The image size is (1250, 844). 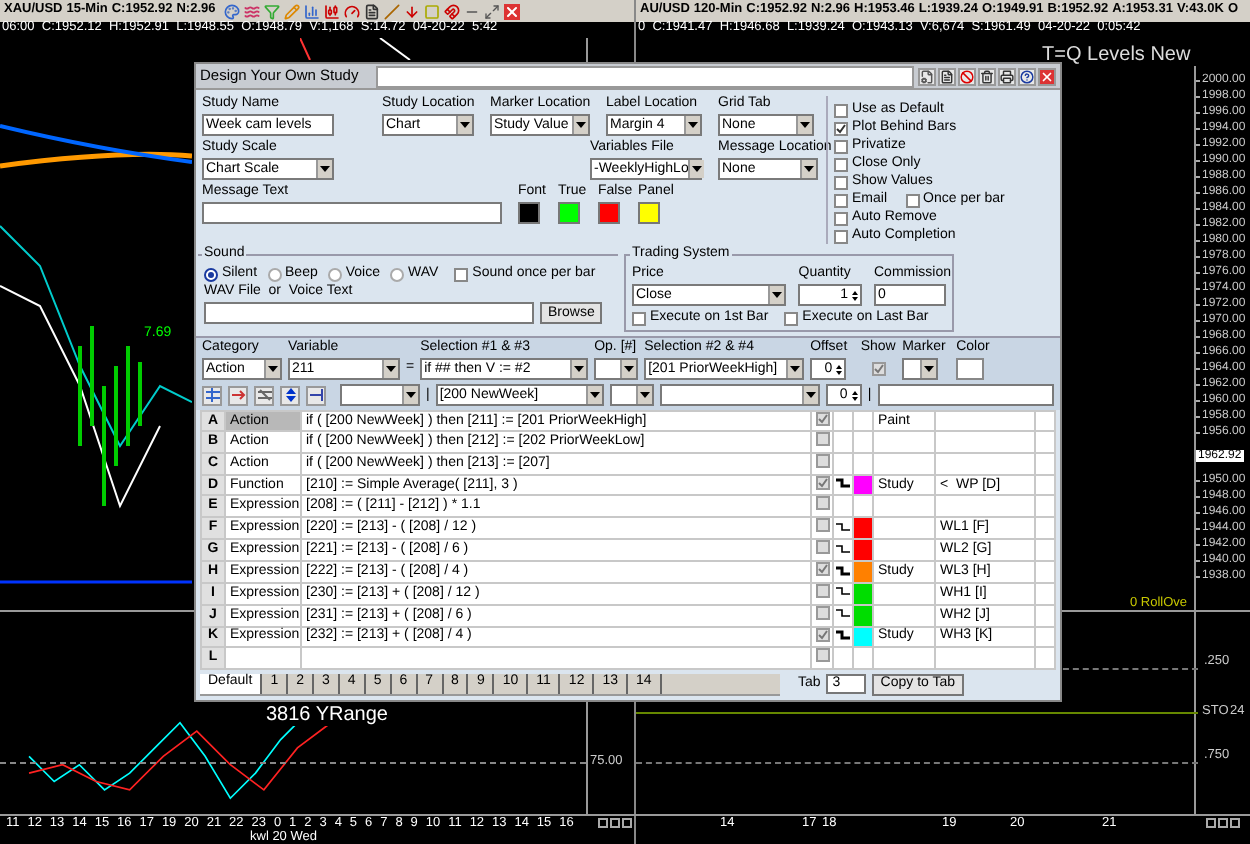 I want to click on down-arrow-icon, so click(x=411, y=11).